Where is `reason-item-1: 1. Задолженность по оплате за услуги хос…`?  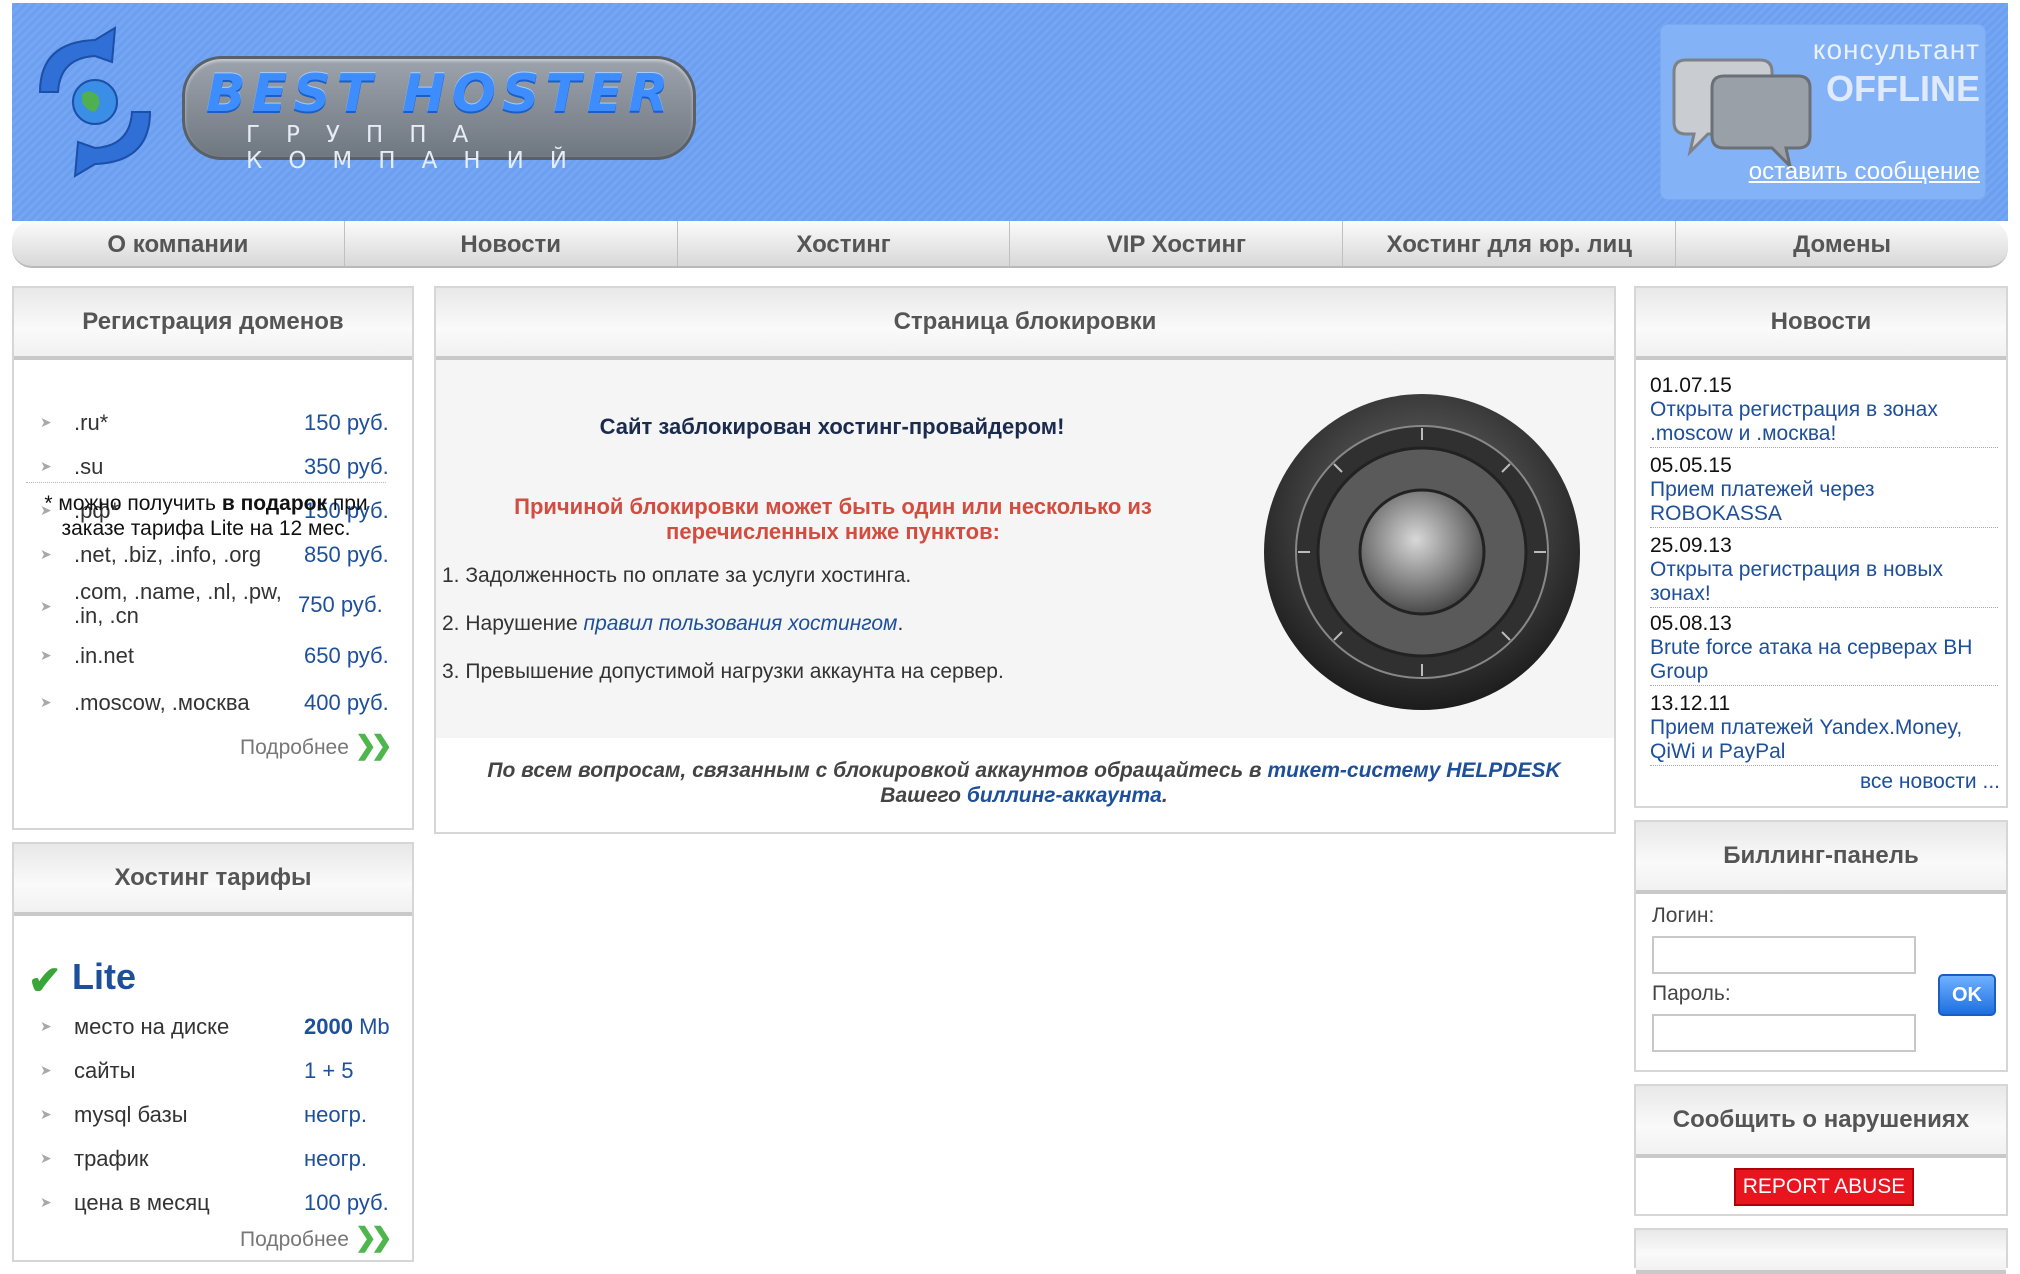 reason-item-1: 1. Задолженность по оплате за услуги хос… is located at coordinates (677, 575).